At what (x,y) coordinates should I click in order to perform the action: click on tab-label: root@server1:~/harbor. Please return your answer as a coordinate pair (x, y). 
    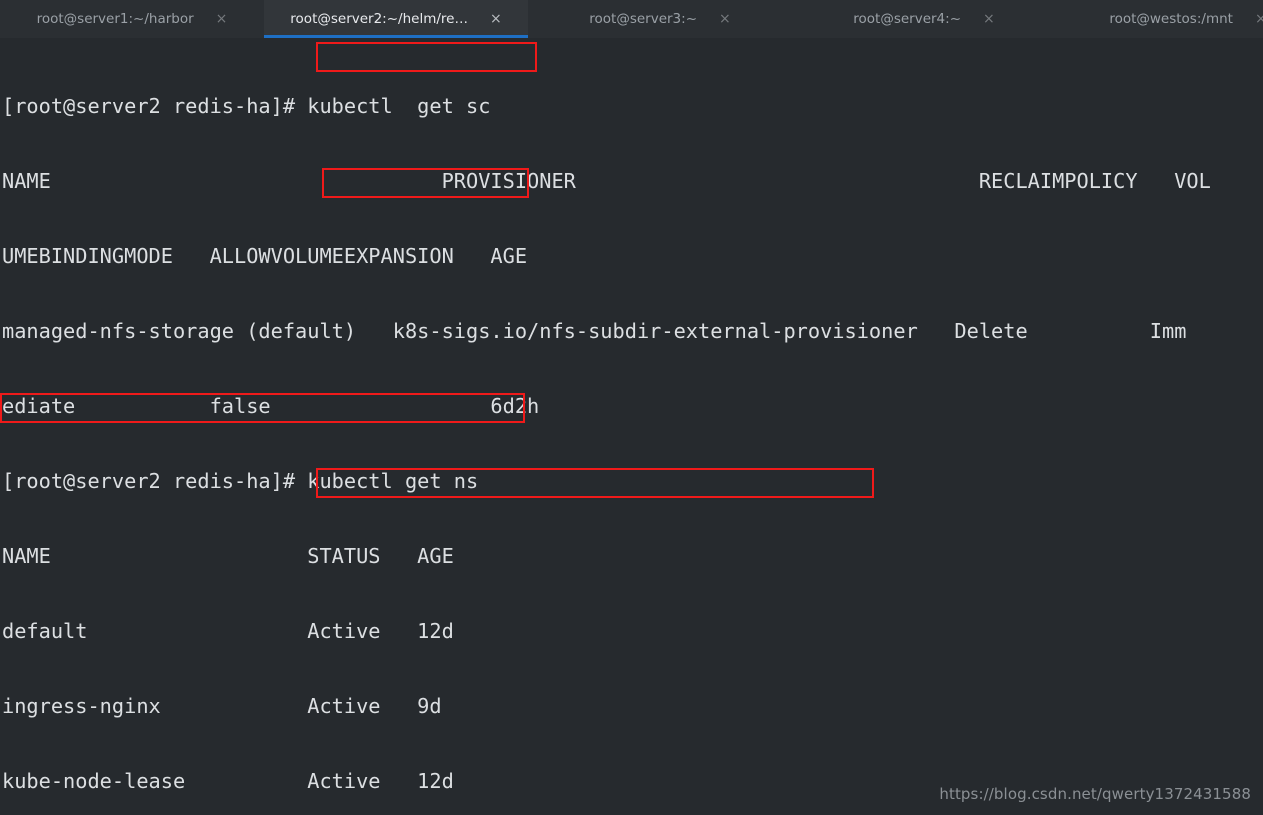
    Looking at the image, I should click on (115, 19).